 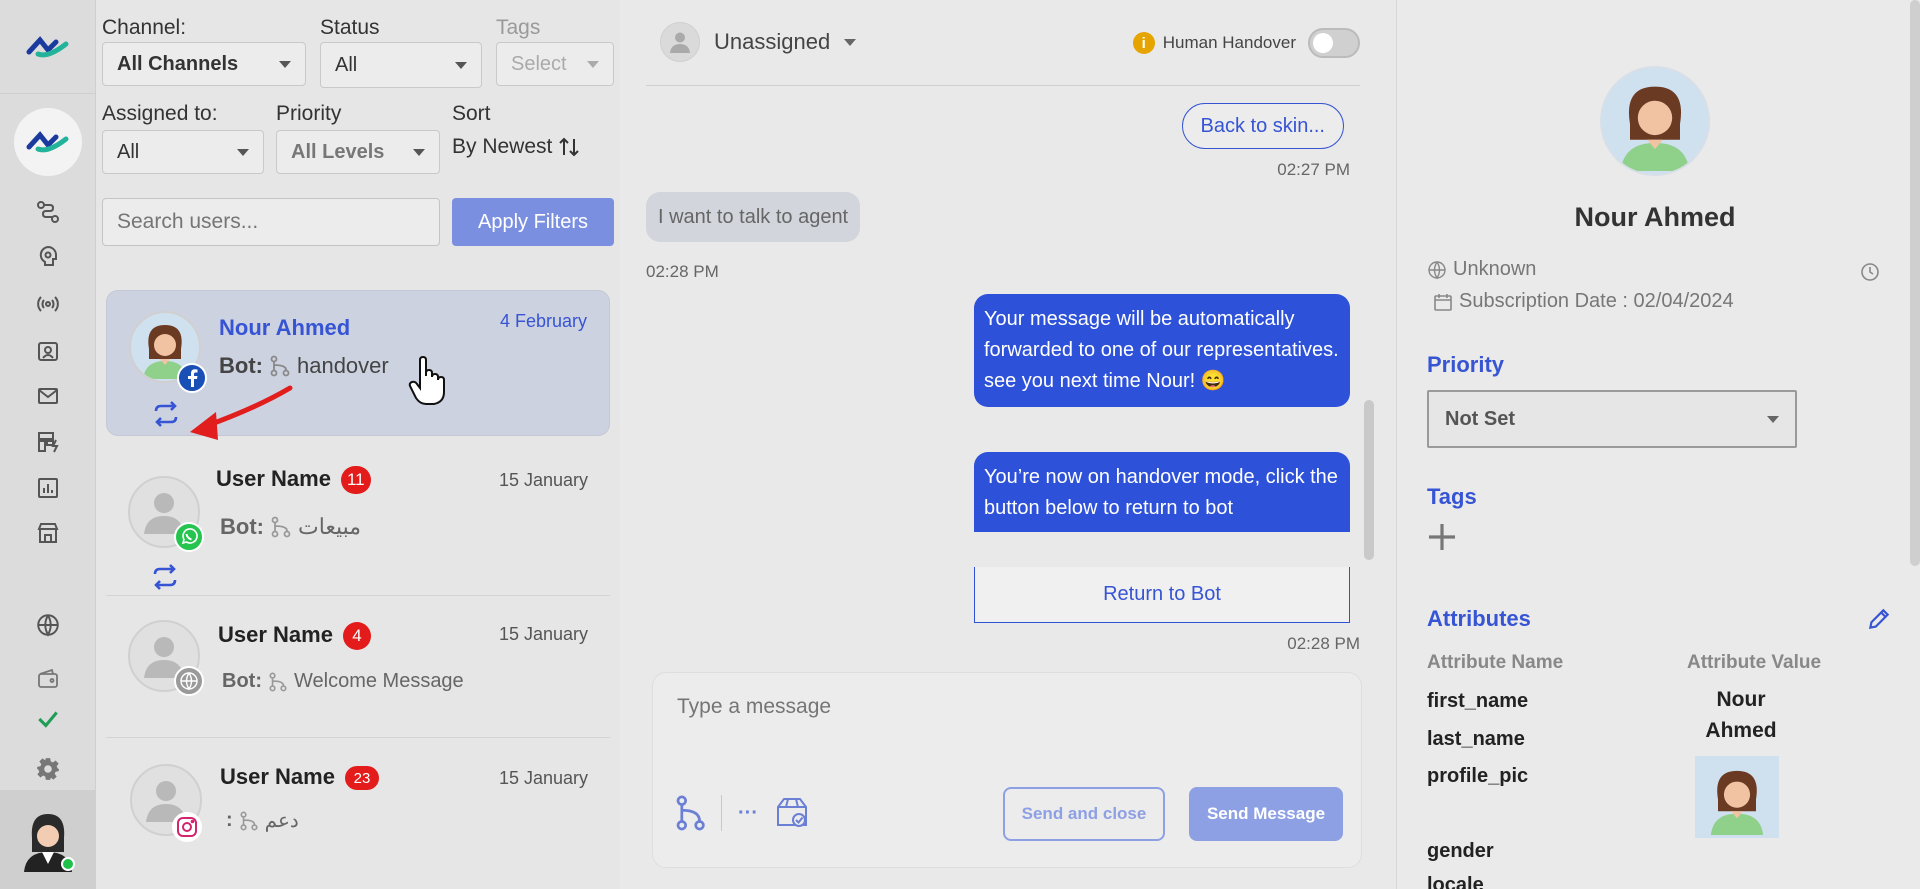 I want to click on location-value: Unknown, so click(x=1495, y=269).